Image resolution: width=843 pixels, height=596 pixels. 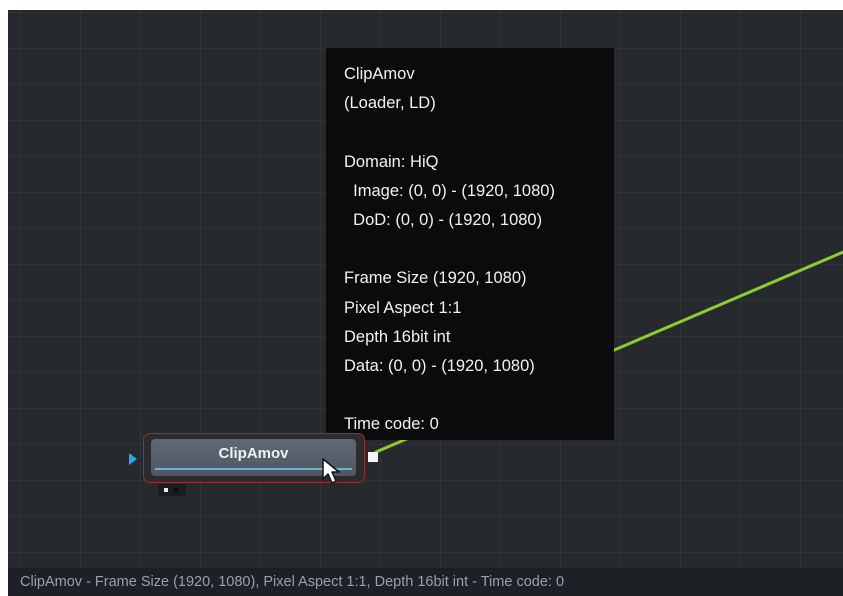 What do you see at coordinates (166, 490) in the screenshot?
I see `view-dot-left` at bounding box center [166, 490].